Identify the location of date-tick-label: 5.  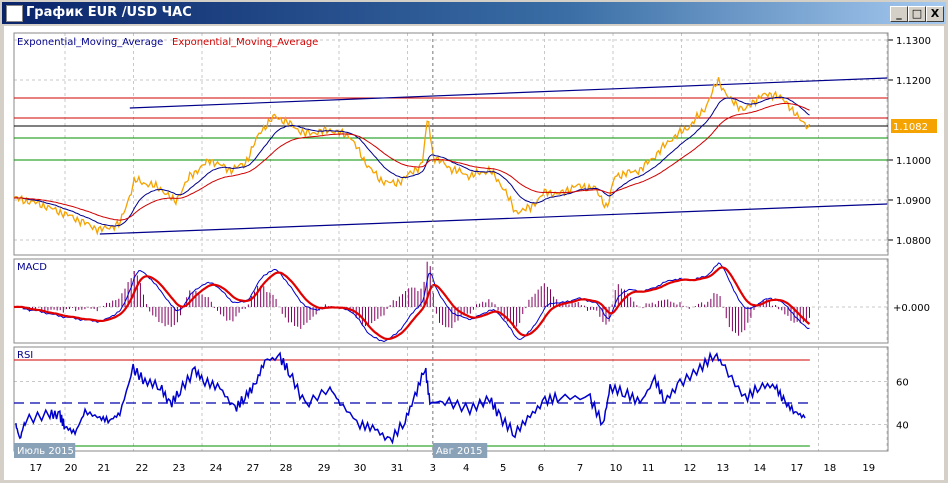
(503, 468).